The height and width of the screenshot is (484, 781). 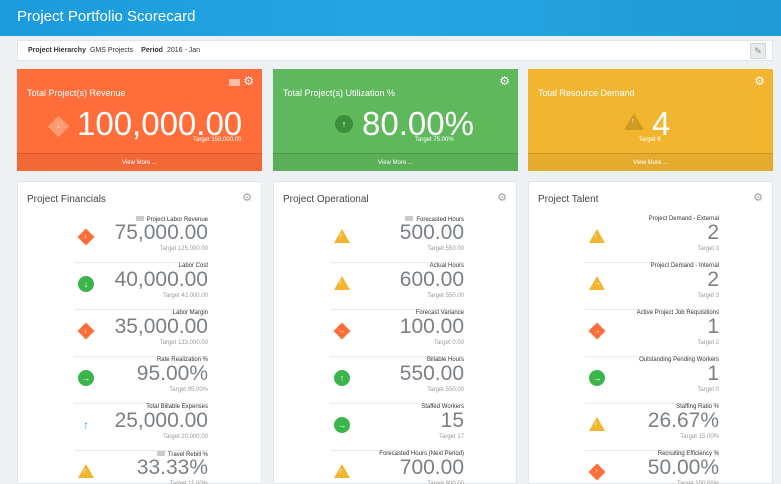 I want to click on metric-value: 15, so click(x=452, y=420).